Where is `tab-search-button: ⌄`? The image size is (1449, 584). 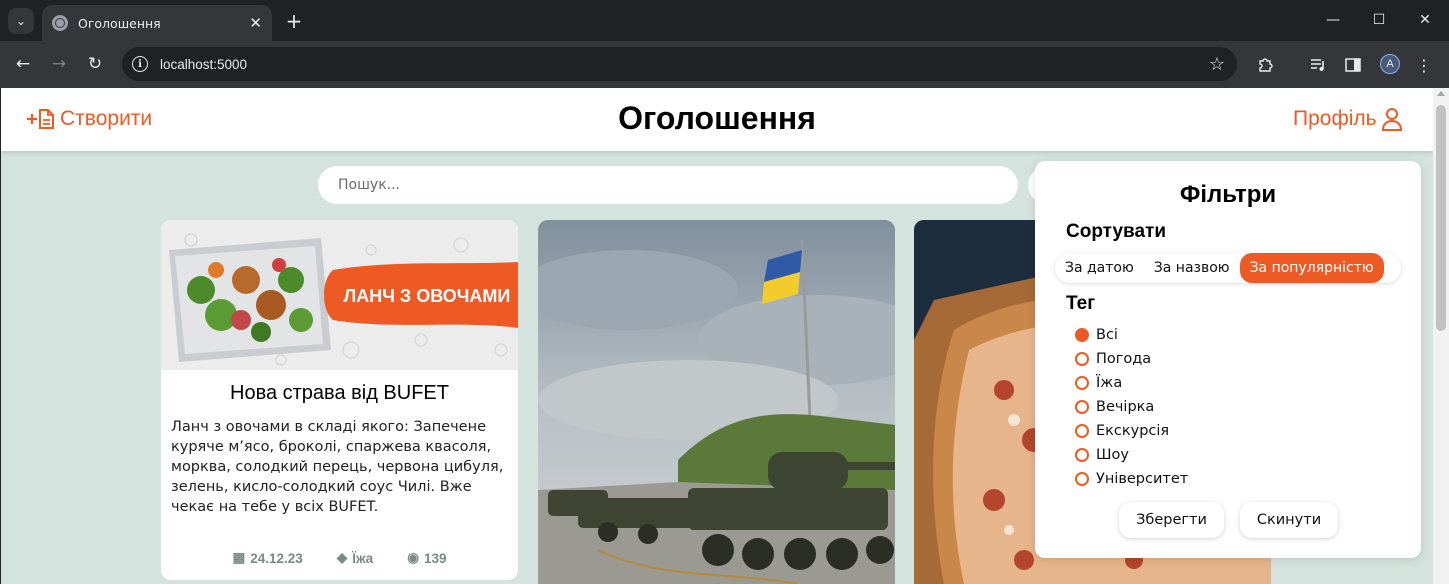 tab-search-button: ⌄ is located at coordinates (21, 21).